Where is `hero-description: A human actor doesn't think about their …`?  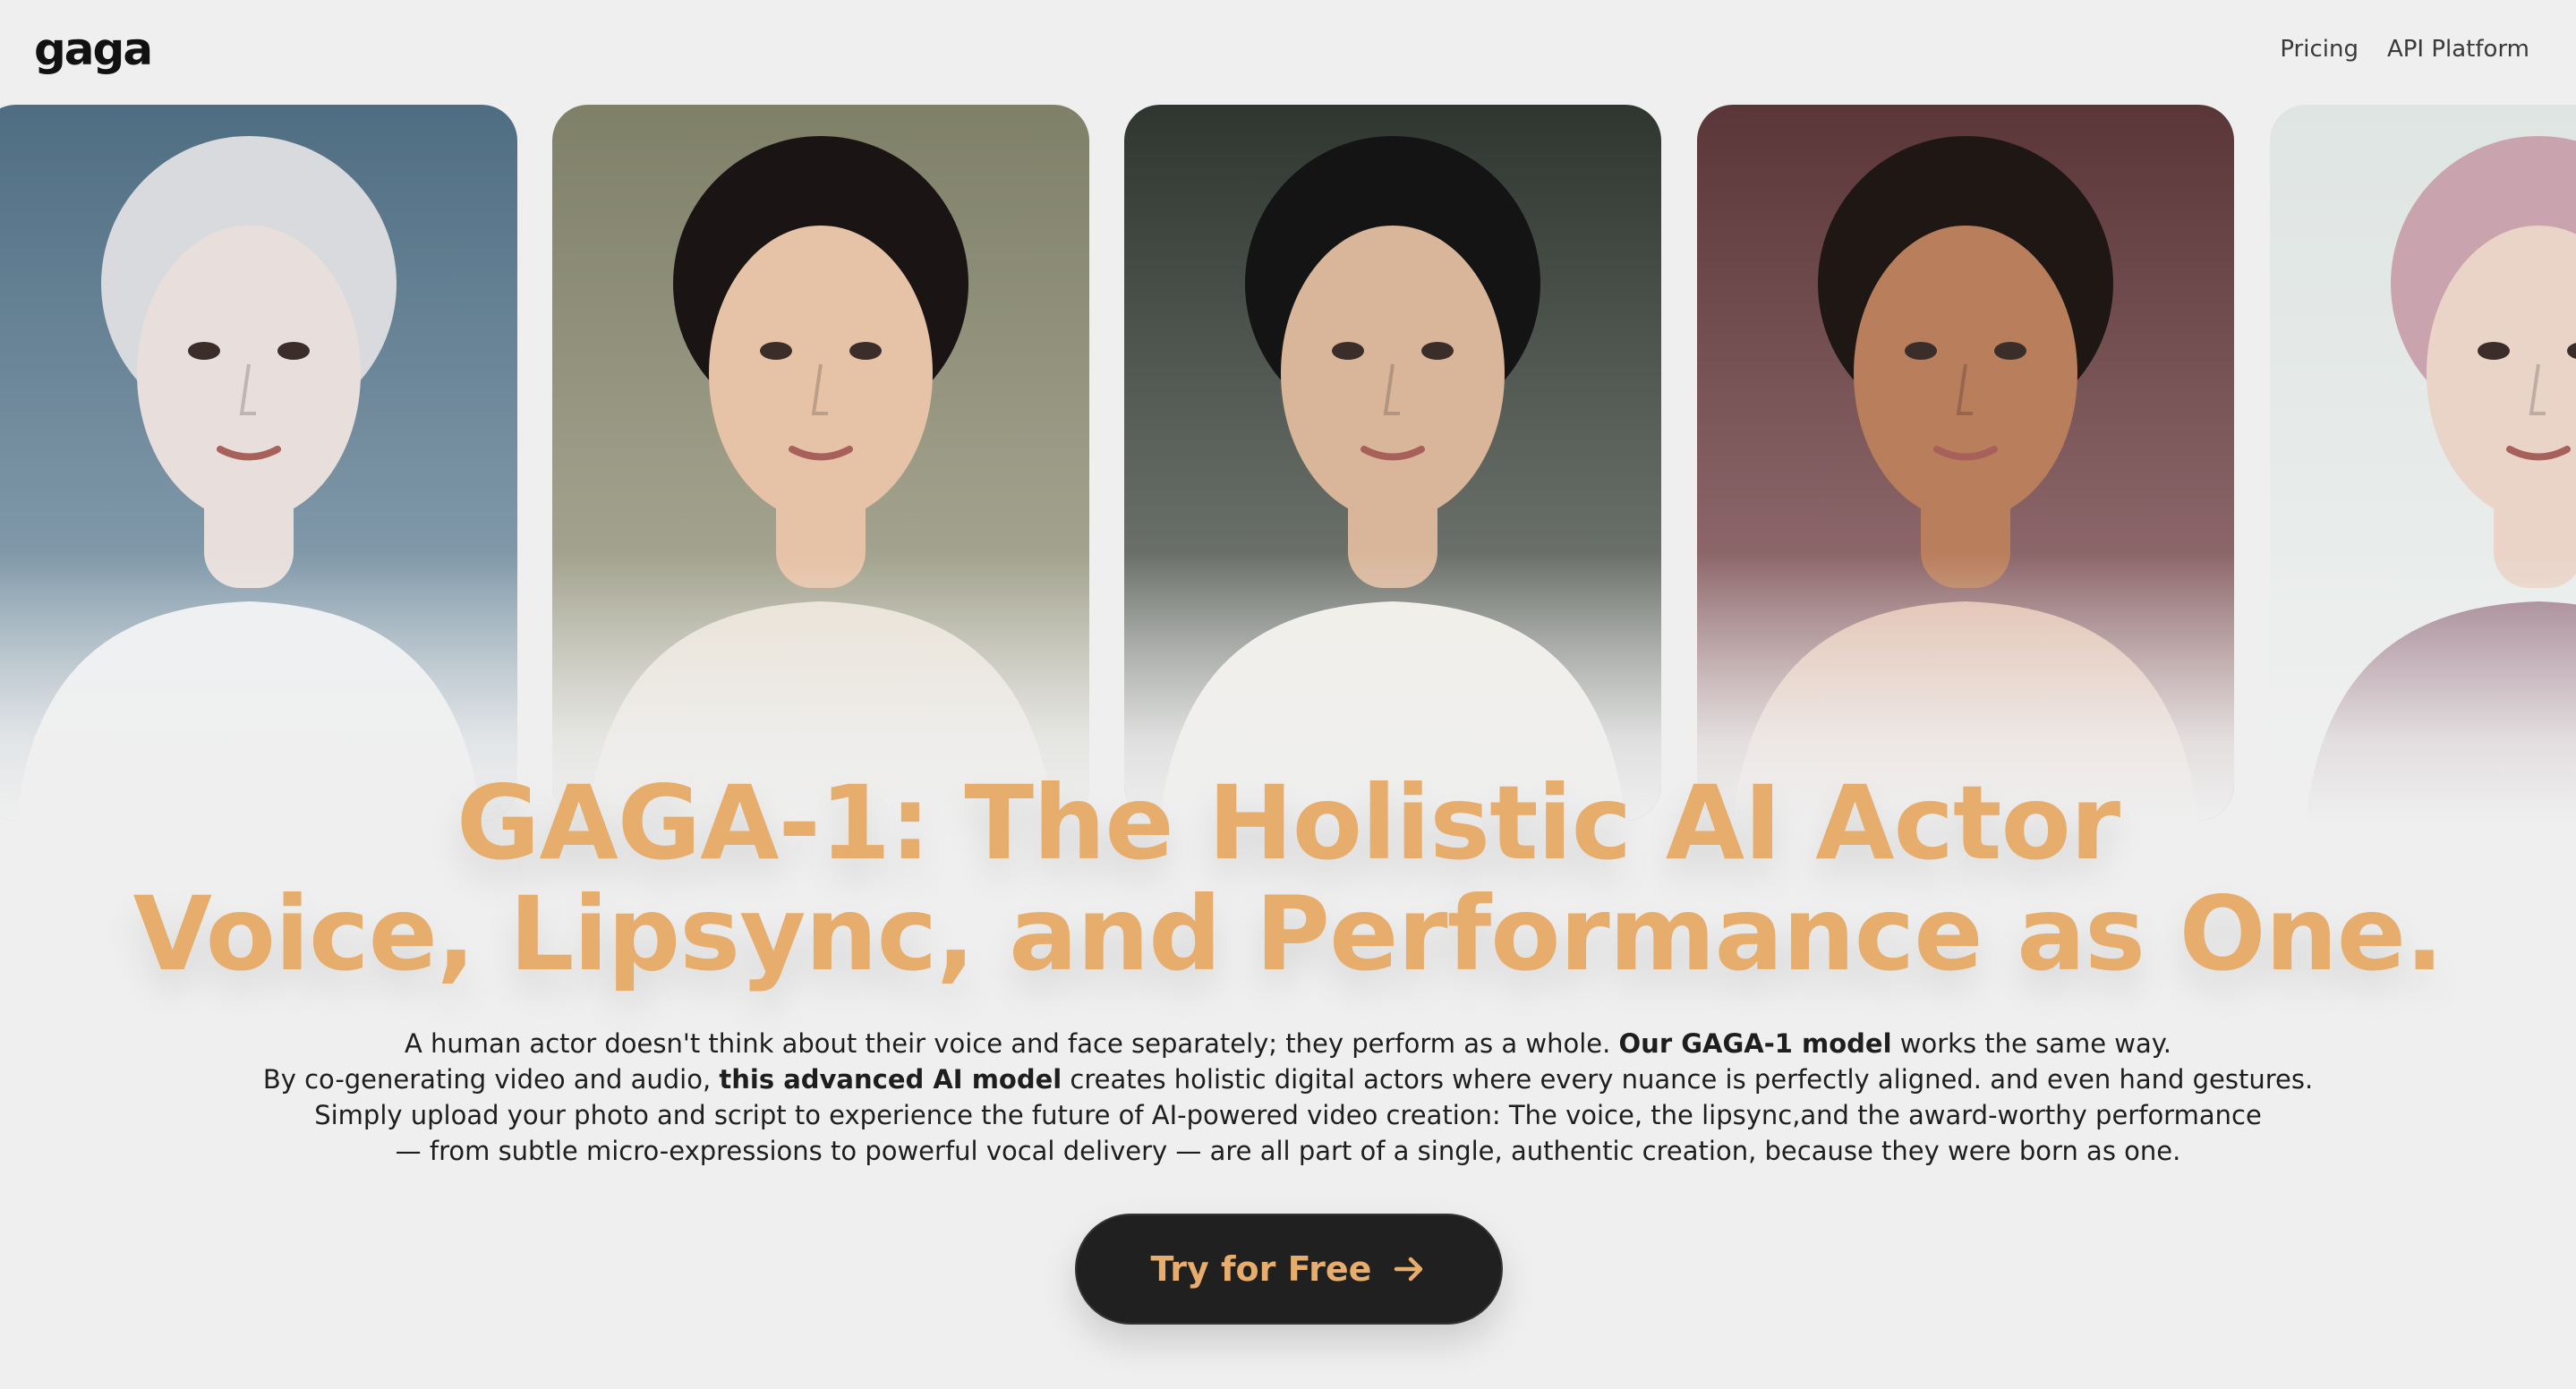
hero-description: A human actor doesn't think about their … is located at coordinates (1288, 1097).